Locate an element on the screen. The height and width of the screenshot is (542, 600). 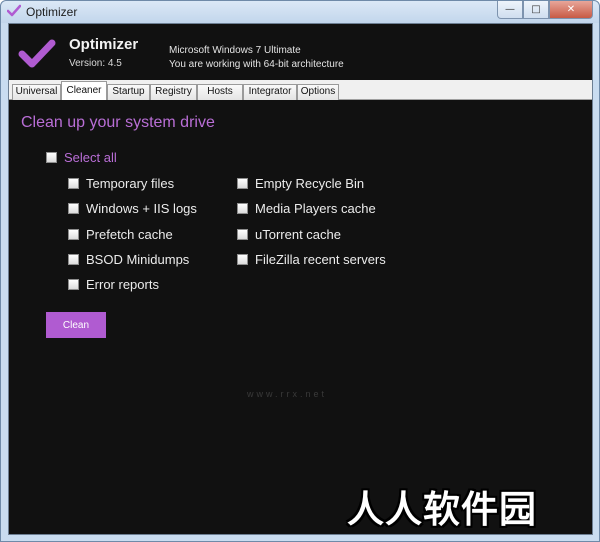
architecture-info: You are working with 64-bit architecture is located at coordinates (256, 64).